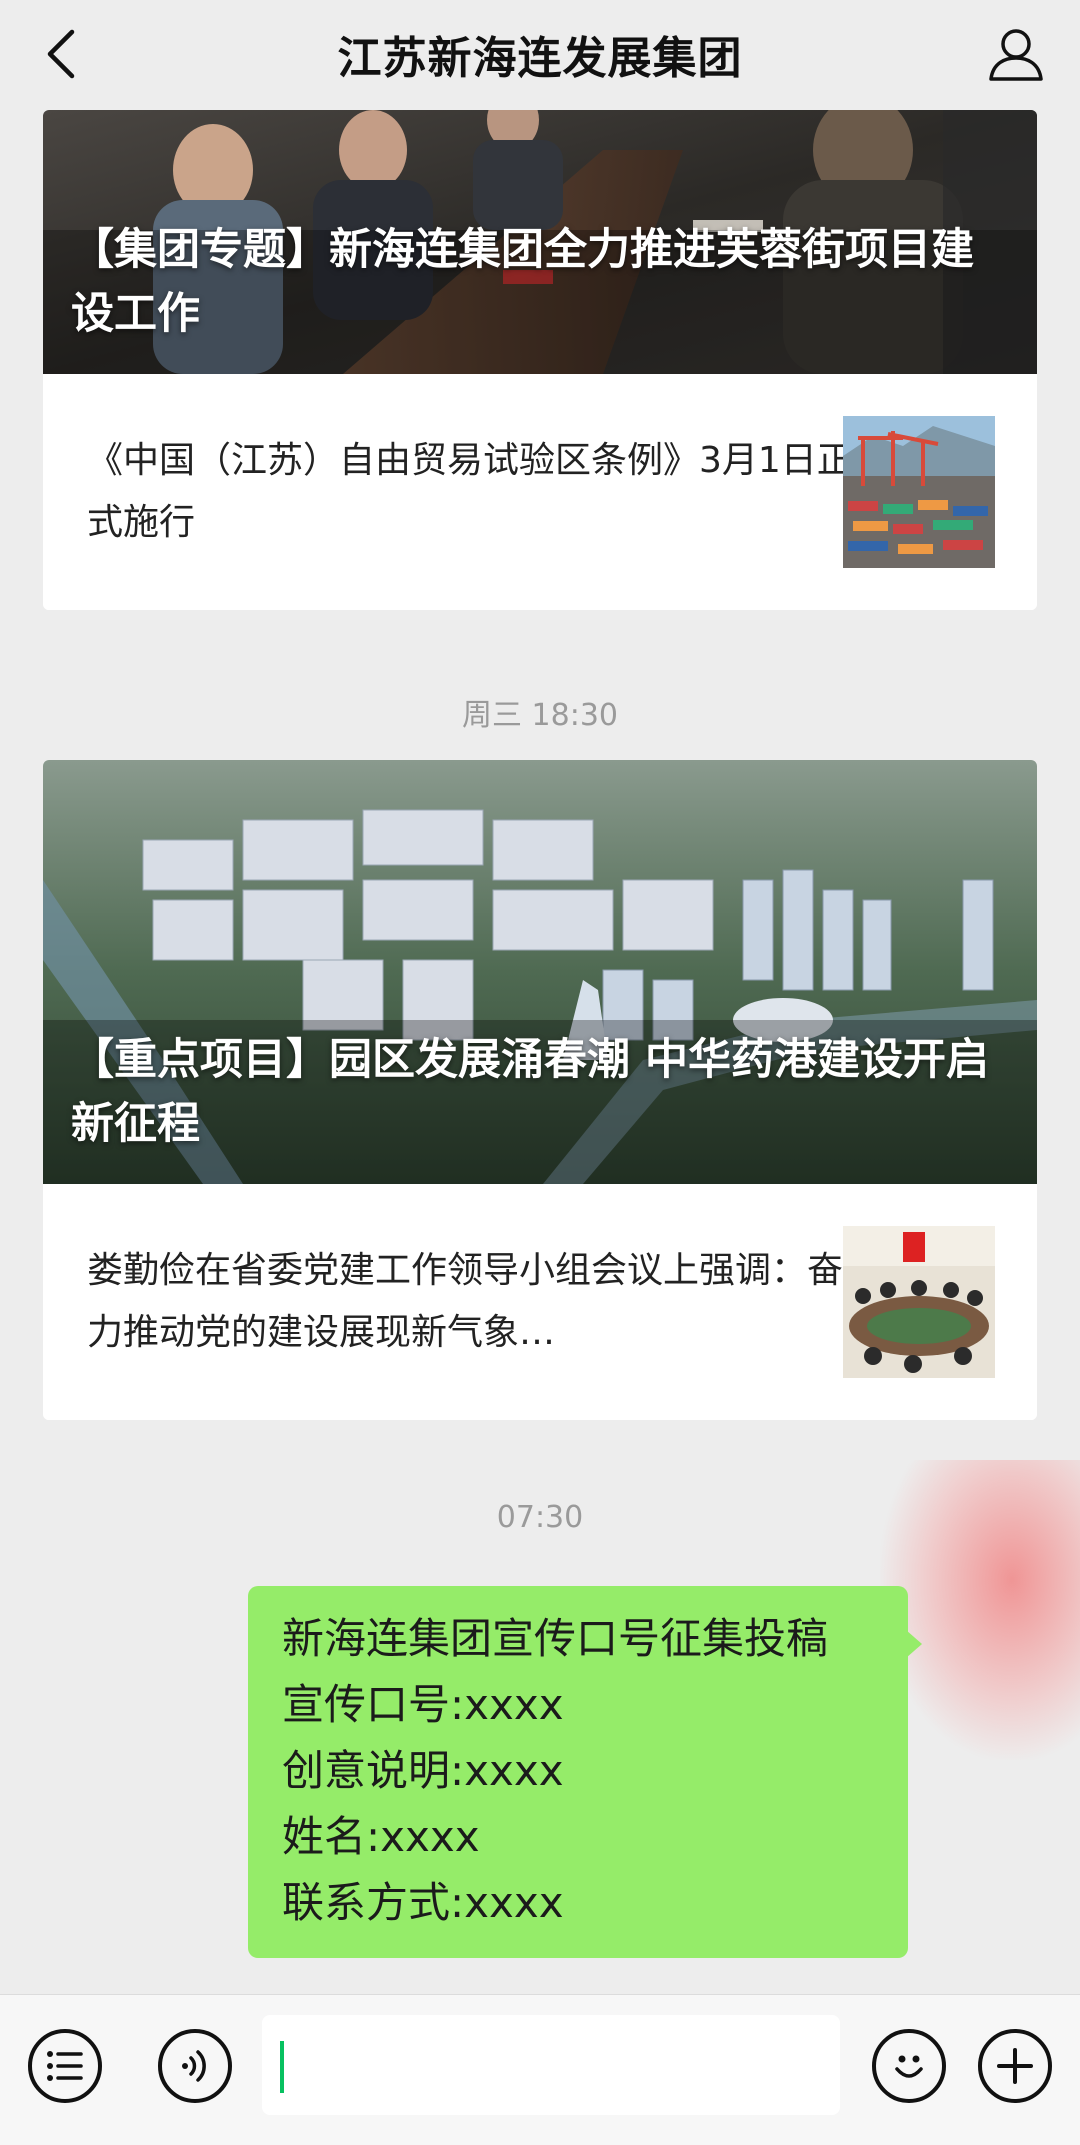  Describe the element at coordinates (282, 2067) in the screenshot. I see `text-caret` at that location.